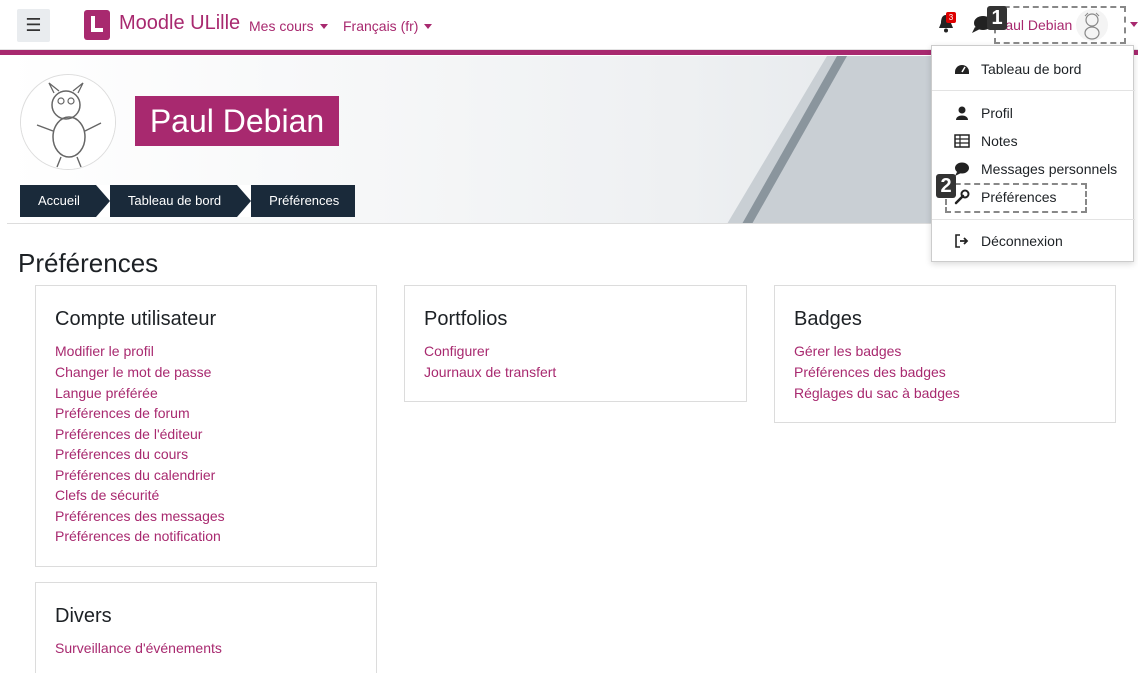 This screenshot has height=673, width=1138. What do you see at coordinates (33, 25) in the screenshot?
I see `hamburger-icon: ☰` at bounding box center [33, 25].